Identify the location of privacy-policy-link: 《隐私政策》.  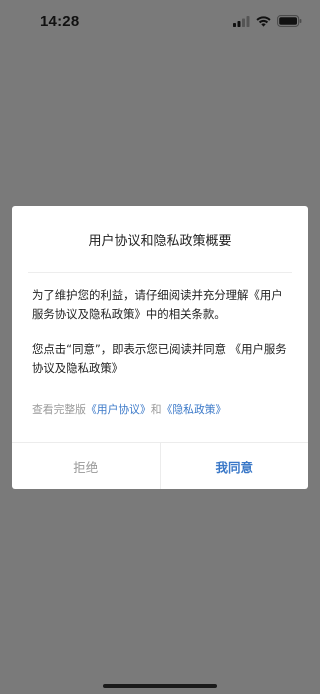
(194, 409).